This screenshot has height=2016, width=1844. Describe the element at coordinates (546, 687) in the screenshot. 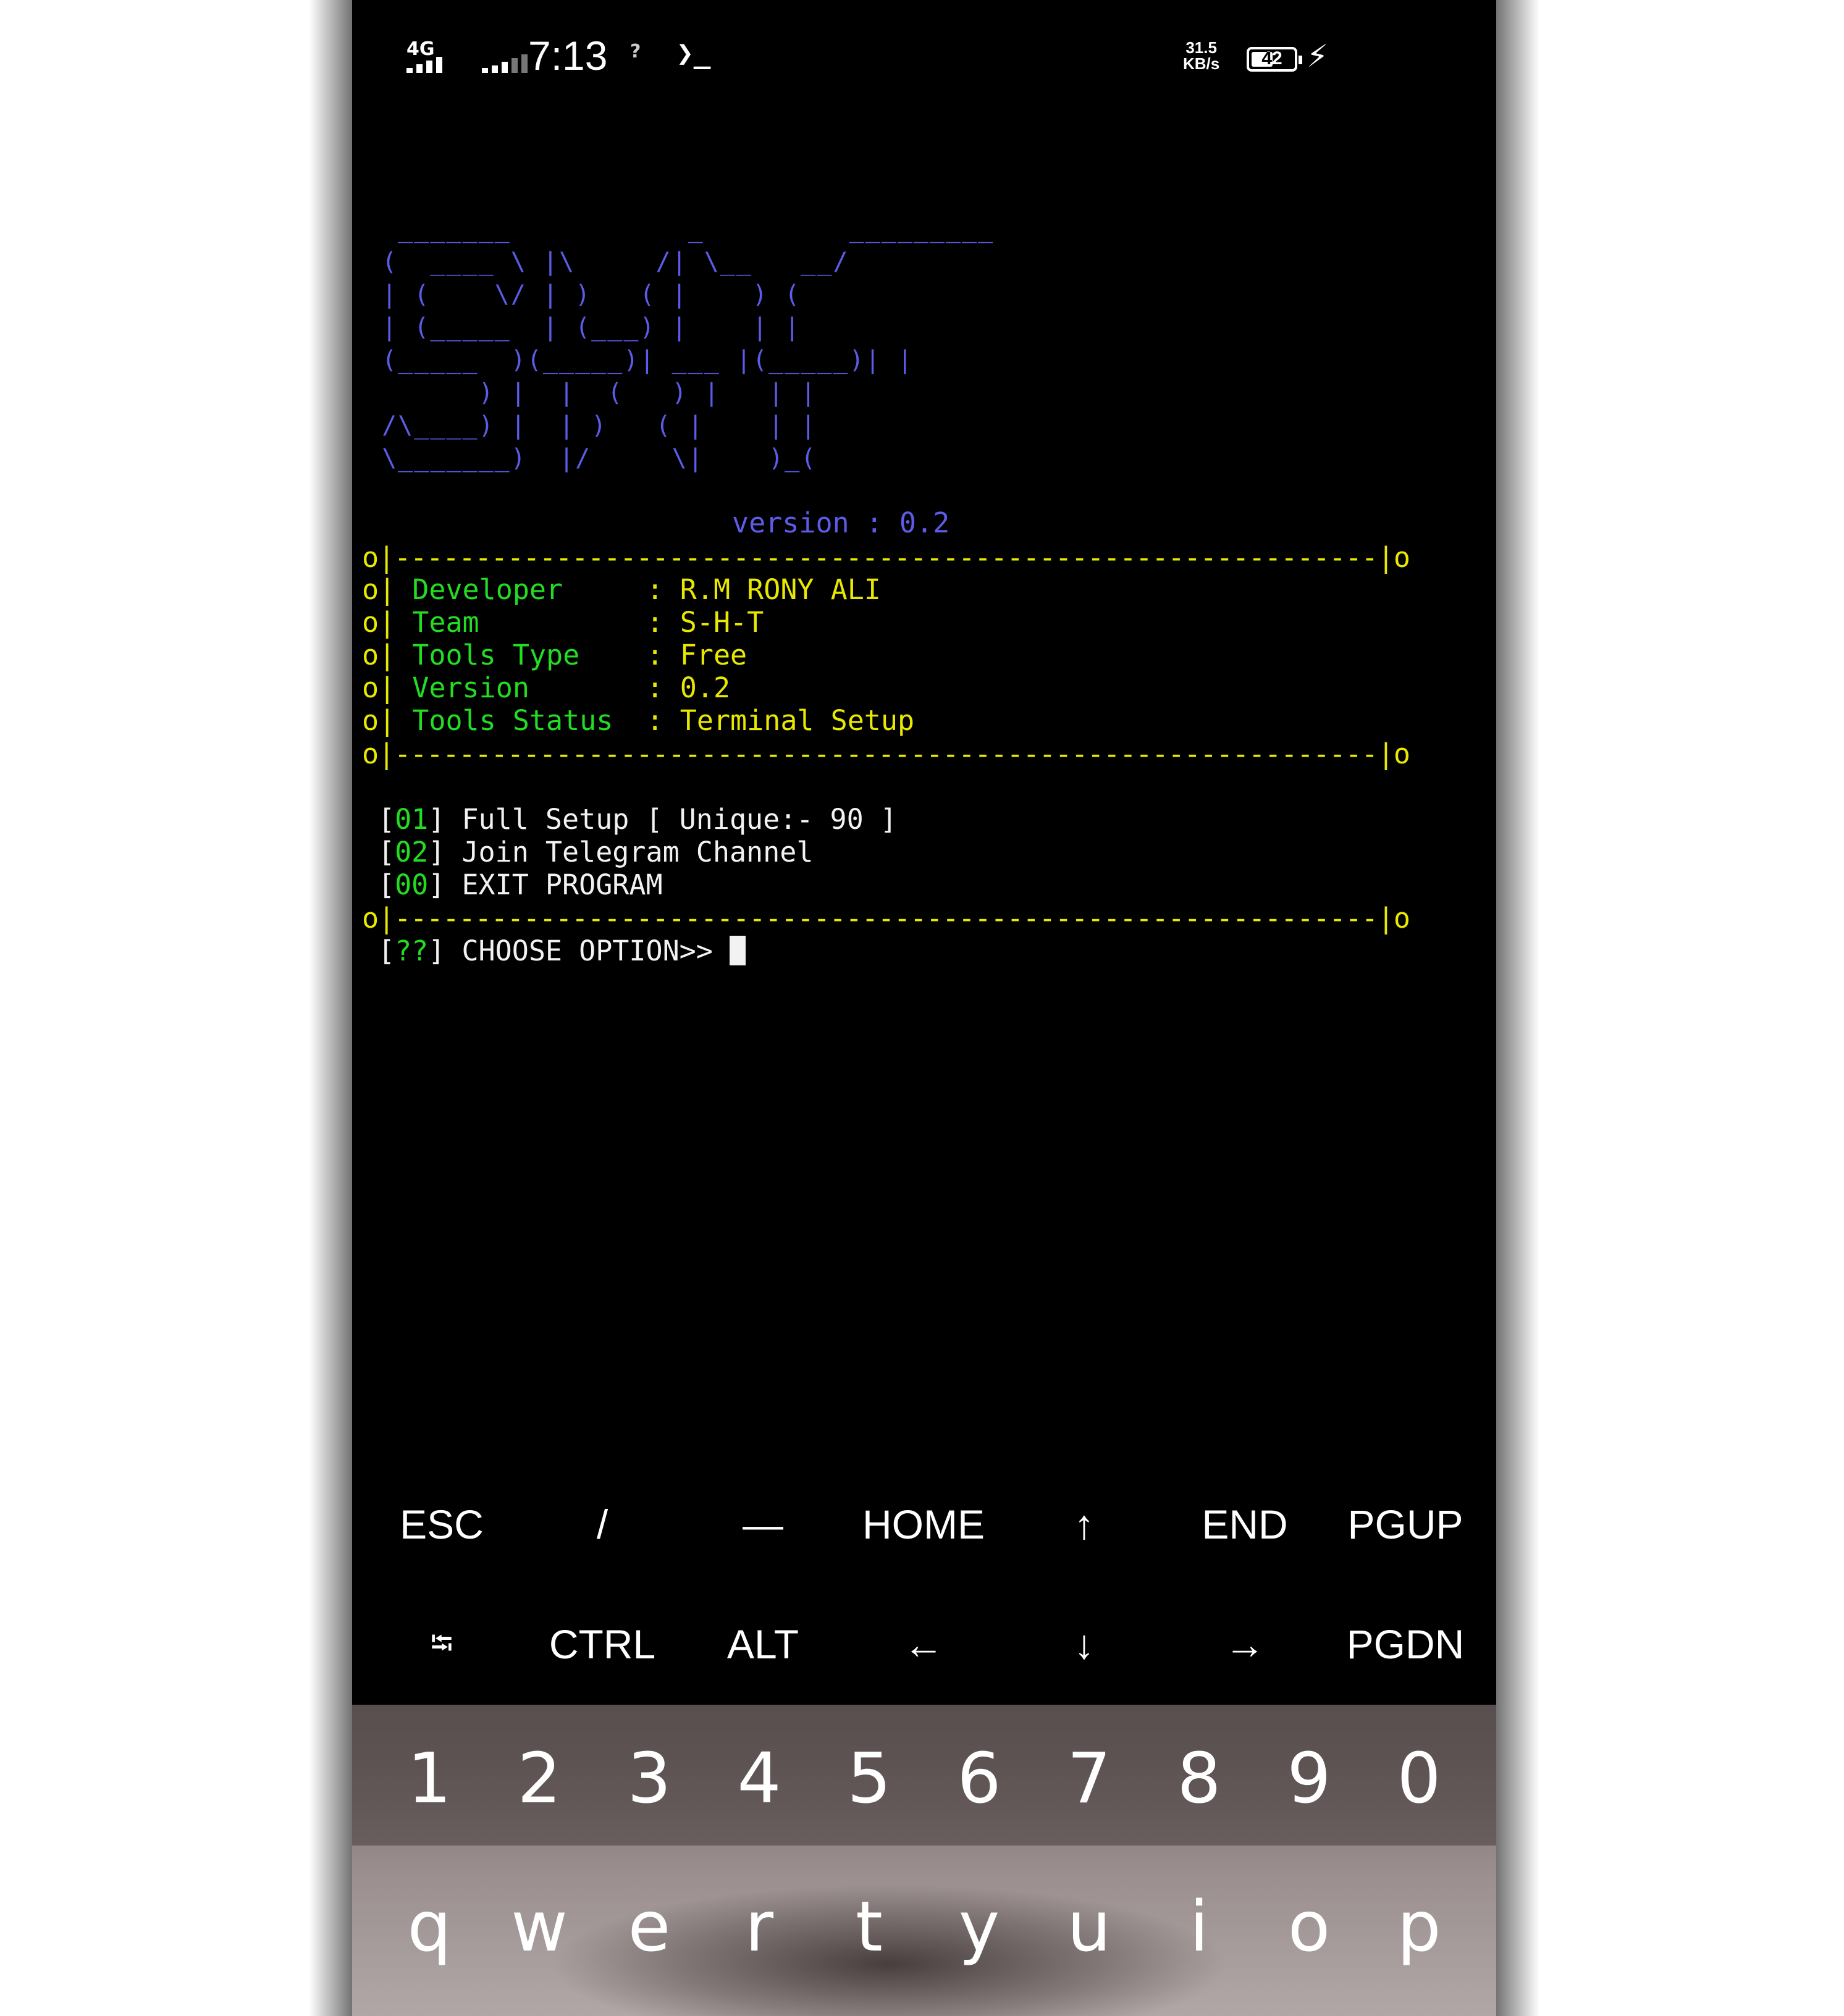

I see `info-row-version: o| Version : 0.2` at that location.